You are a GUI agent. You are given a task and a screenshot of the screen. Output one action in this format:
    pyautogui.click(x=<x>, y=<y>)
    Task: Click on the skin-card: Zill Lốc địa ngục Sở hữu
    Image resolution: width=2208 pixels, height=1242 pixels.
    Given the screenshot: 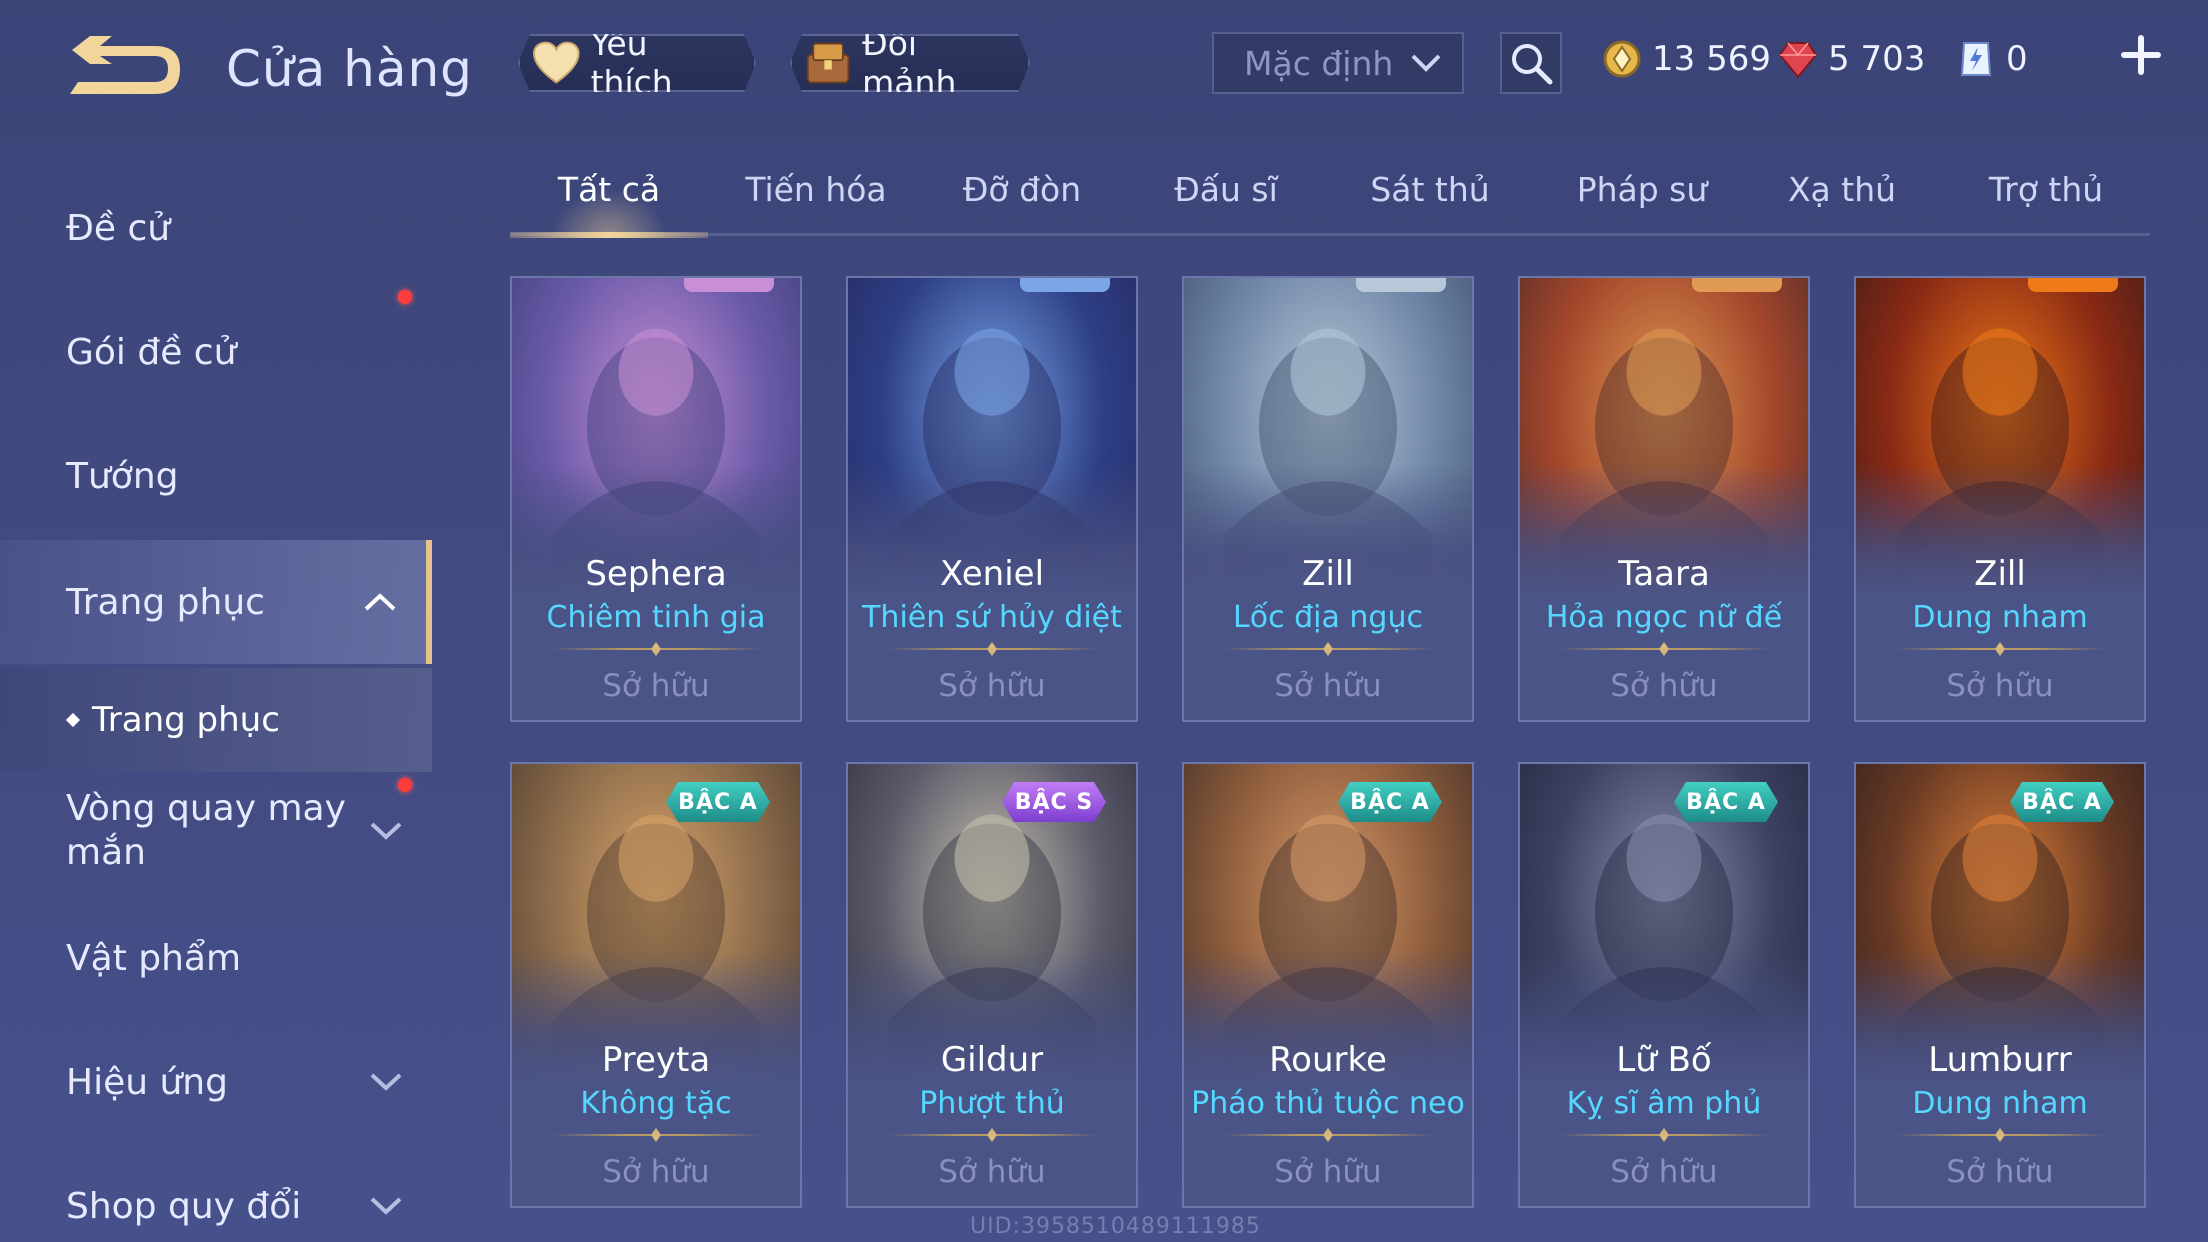 What is the action you would take?
    pyautogui.click(x=1328, y=499)
    